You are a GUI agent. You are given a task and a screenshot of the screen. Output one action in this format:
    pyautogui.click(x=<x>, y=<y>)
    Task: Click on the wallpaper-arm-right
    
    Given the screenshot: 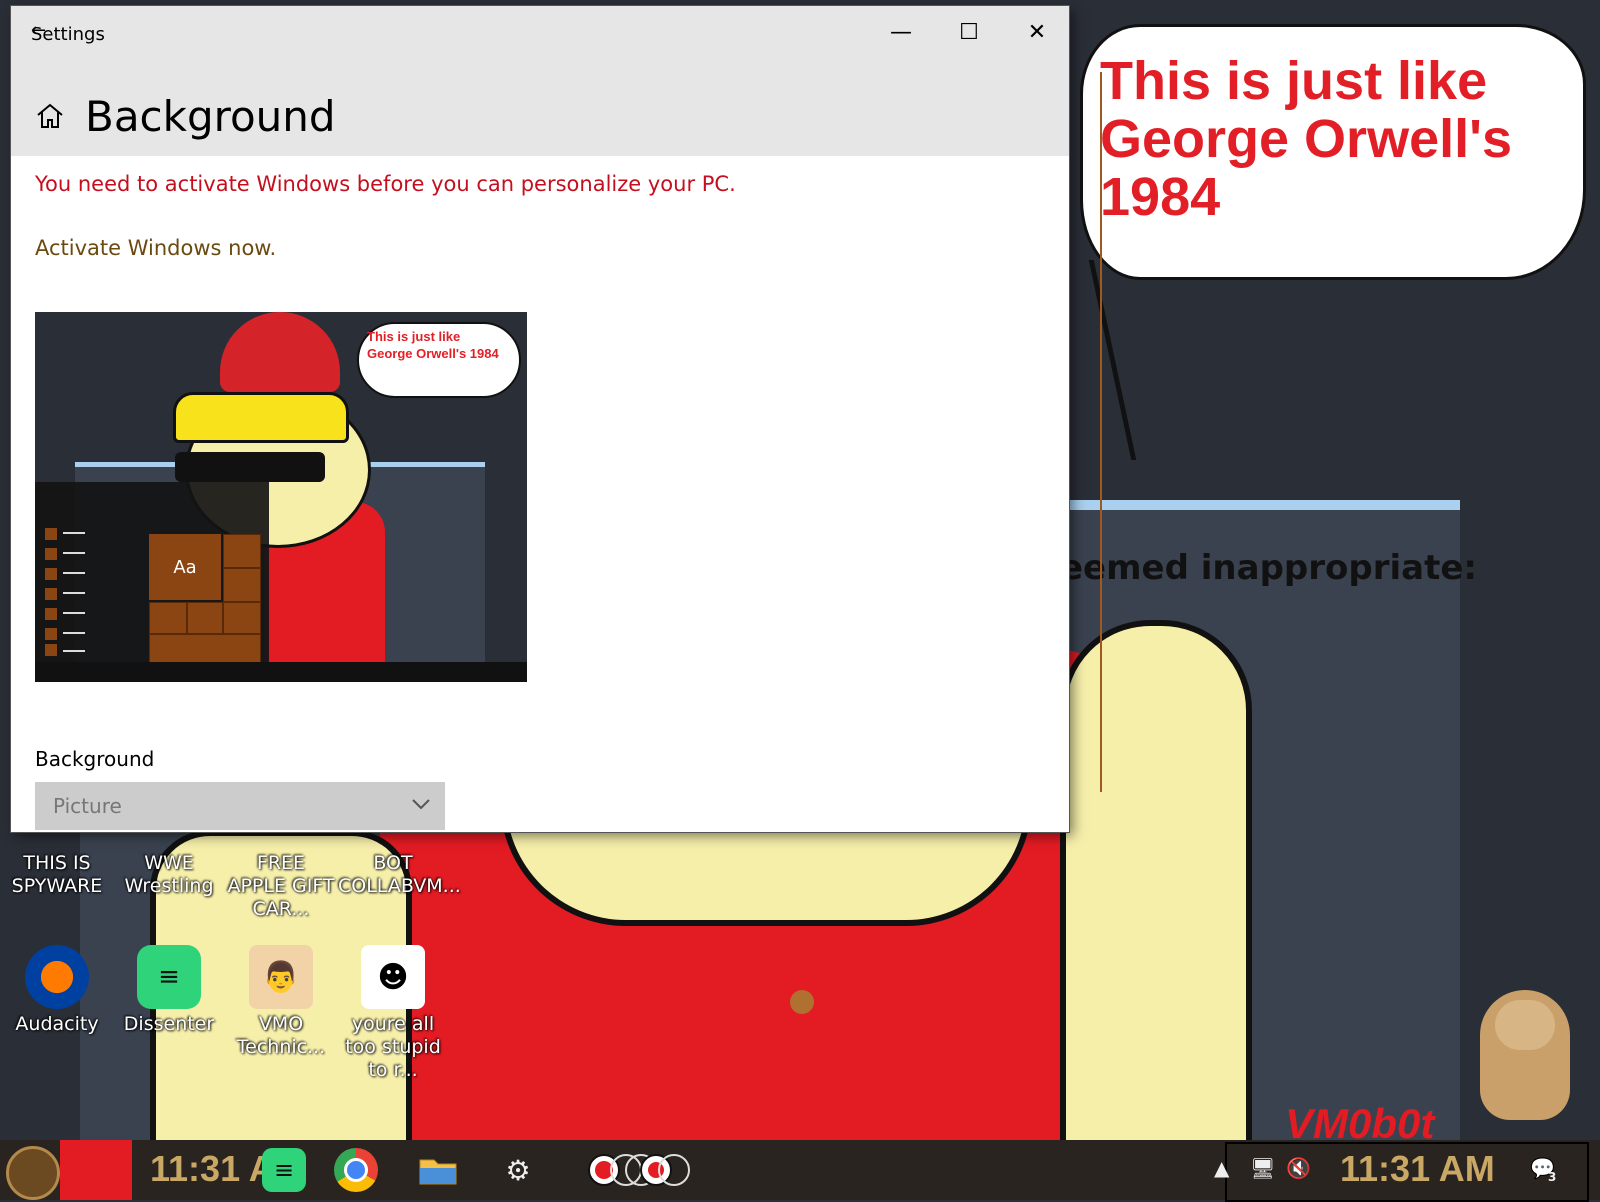 What is the action you would take?
    pyautogui.click(x=1156, y=880)
    